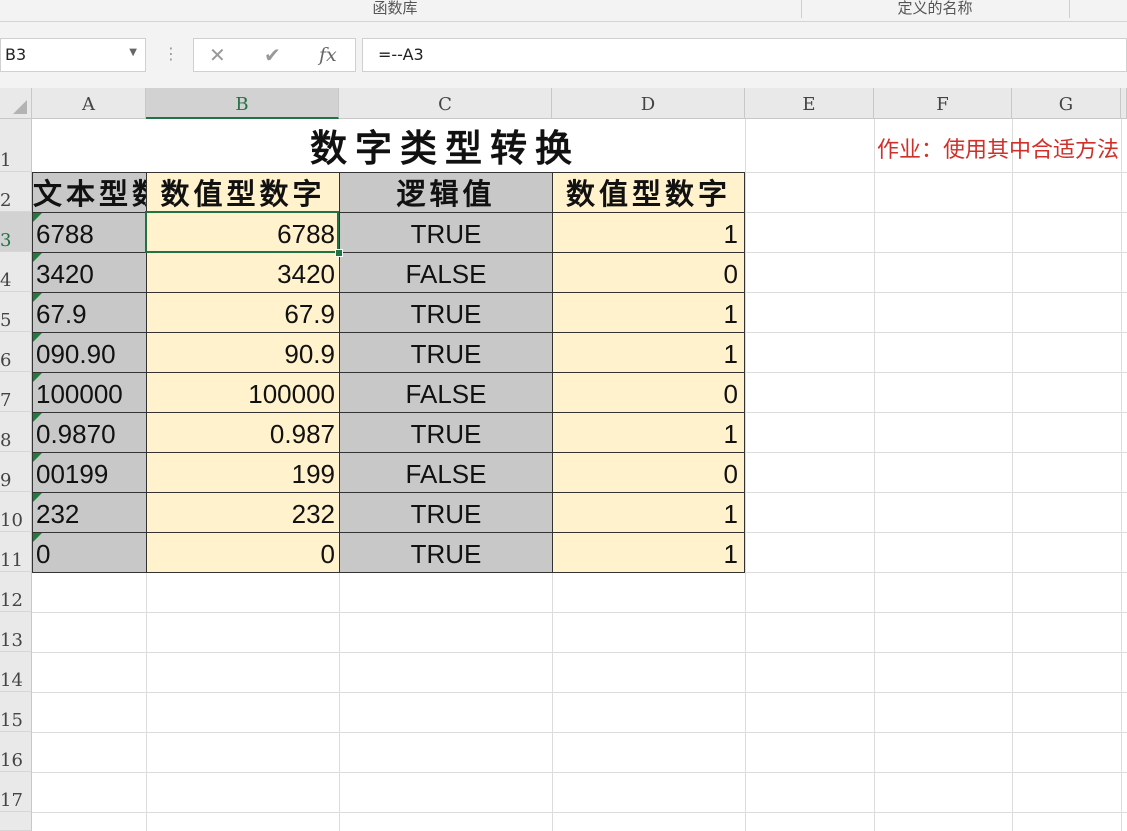  I want to click on chevron-down-icon: ▼, so click(133, 52).